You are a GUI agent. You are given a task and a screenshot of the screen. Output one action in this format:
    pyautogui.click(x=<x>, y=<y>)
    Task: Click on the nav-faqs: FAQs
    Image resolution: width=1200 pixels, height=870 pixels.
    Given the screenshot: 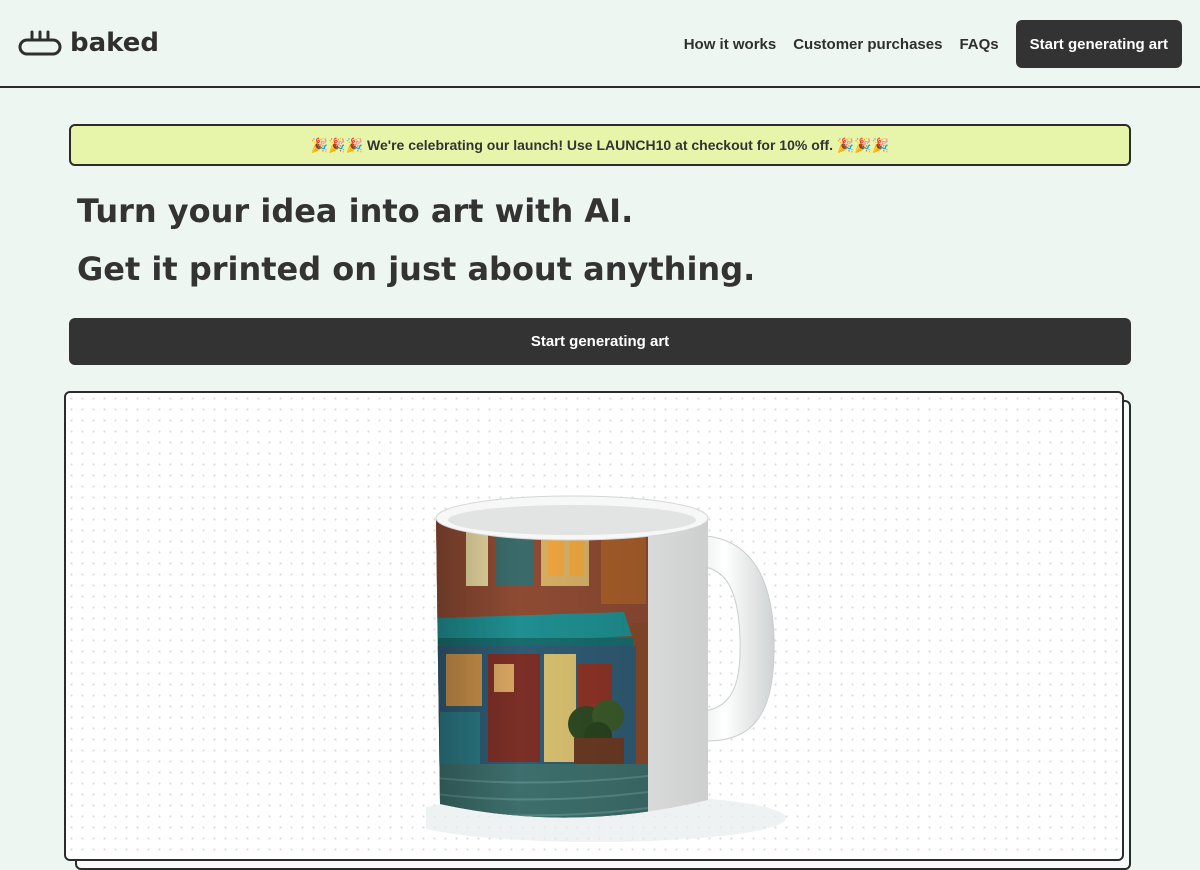 What is the action you would take?
    pyautogui.click(x=978, y=44)
    